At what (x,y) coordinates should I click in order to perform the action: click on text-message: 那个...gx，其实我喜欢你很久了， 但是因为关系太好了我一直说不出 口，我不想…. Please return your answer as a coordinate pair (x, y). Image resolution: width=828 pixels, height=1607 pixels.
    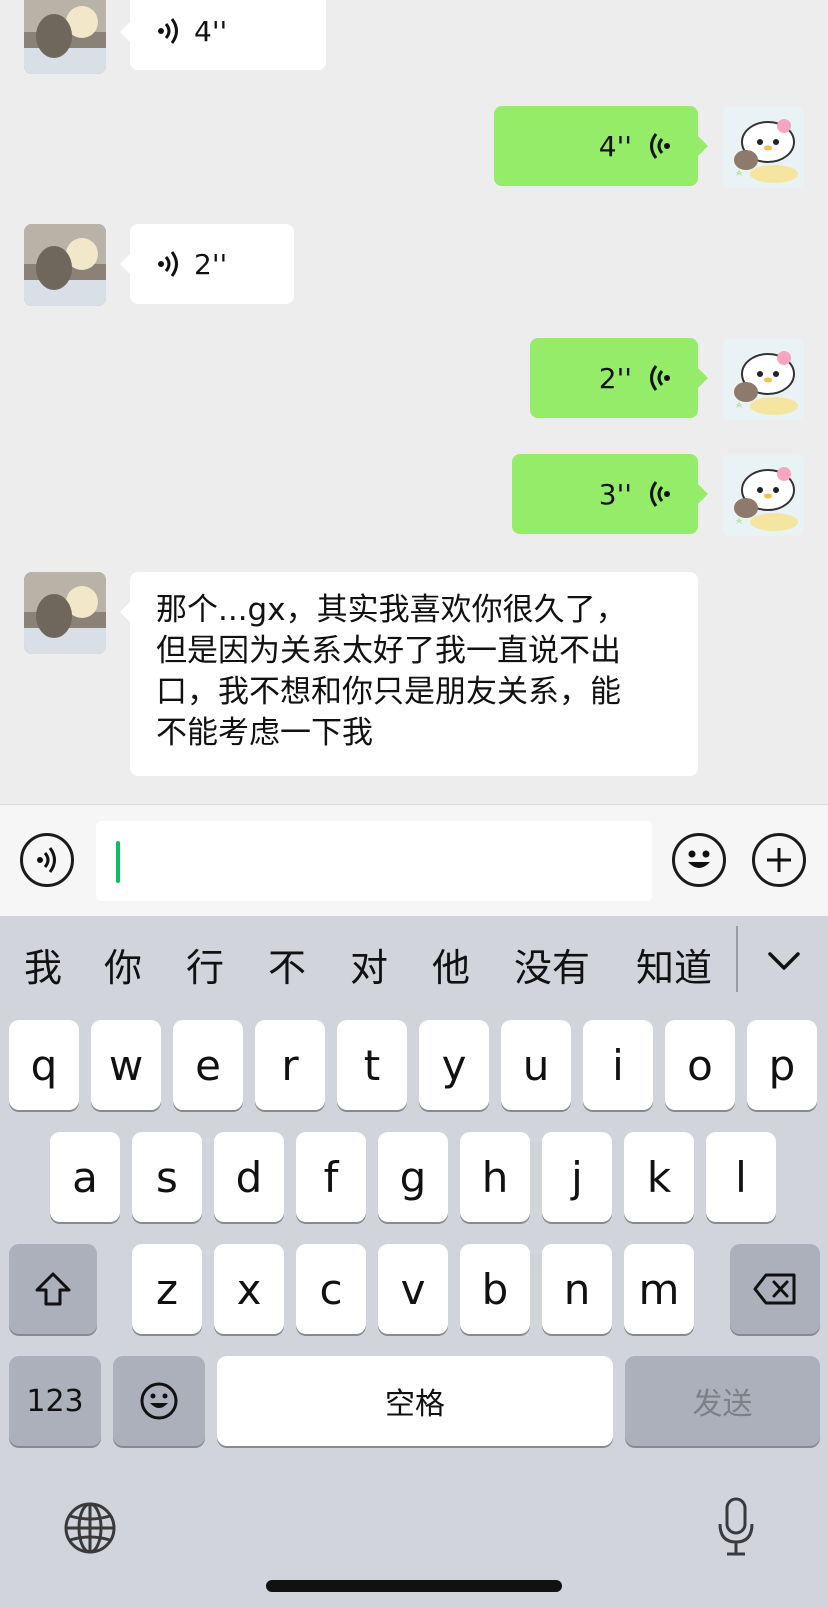
    Looking at the image, I should click on (409, 674).